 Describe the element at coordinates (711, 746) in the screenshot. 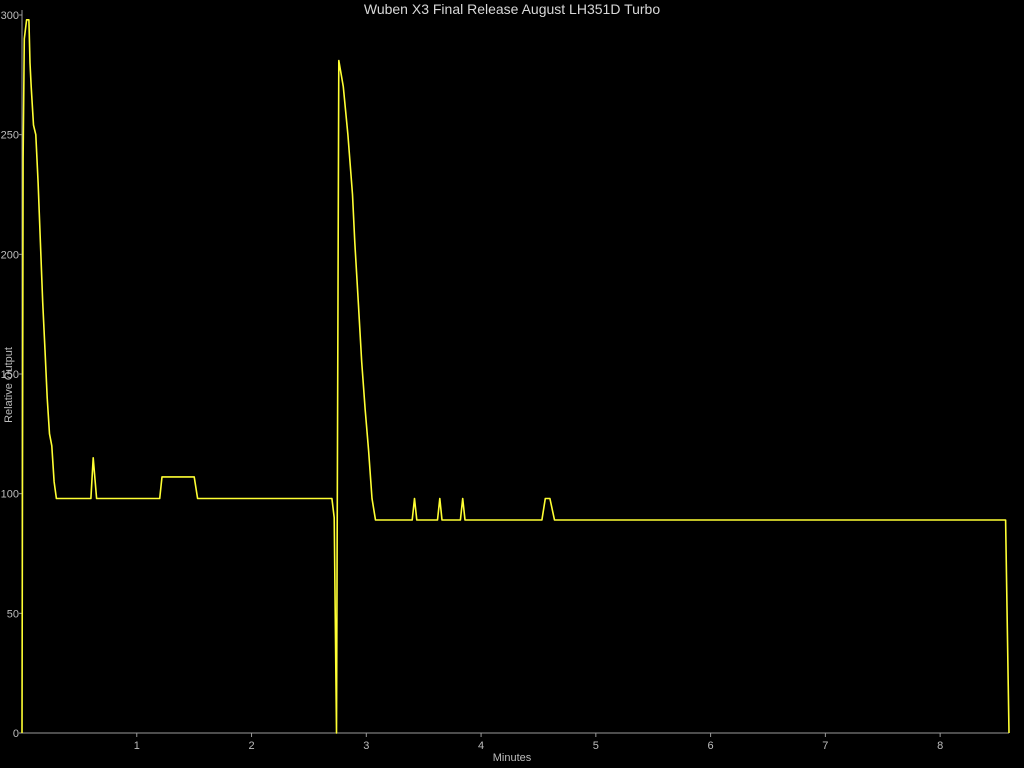

I see `x-tick-label: 6` at that location.